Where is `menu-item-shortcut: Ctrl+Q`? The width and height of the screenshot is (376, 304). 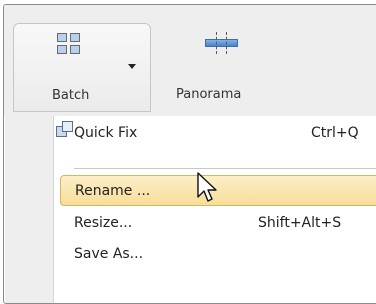 menu-item-shortcut: Ctrl+Q is located at coordinates (335, 133).